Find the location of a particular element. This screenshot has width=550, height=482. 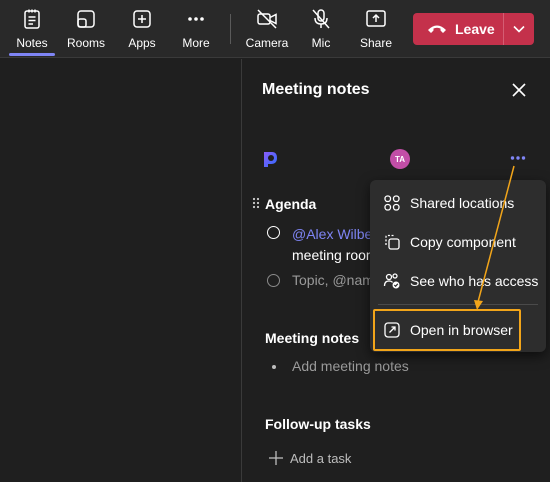

leave-separator is located at coordinates (503, 29).